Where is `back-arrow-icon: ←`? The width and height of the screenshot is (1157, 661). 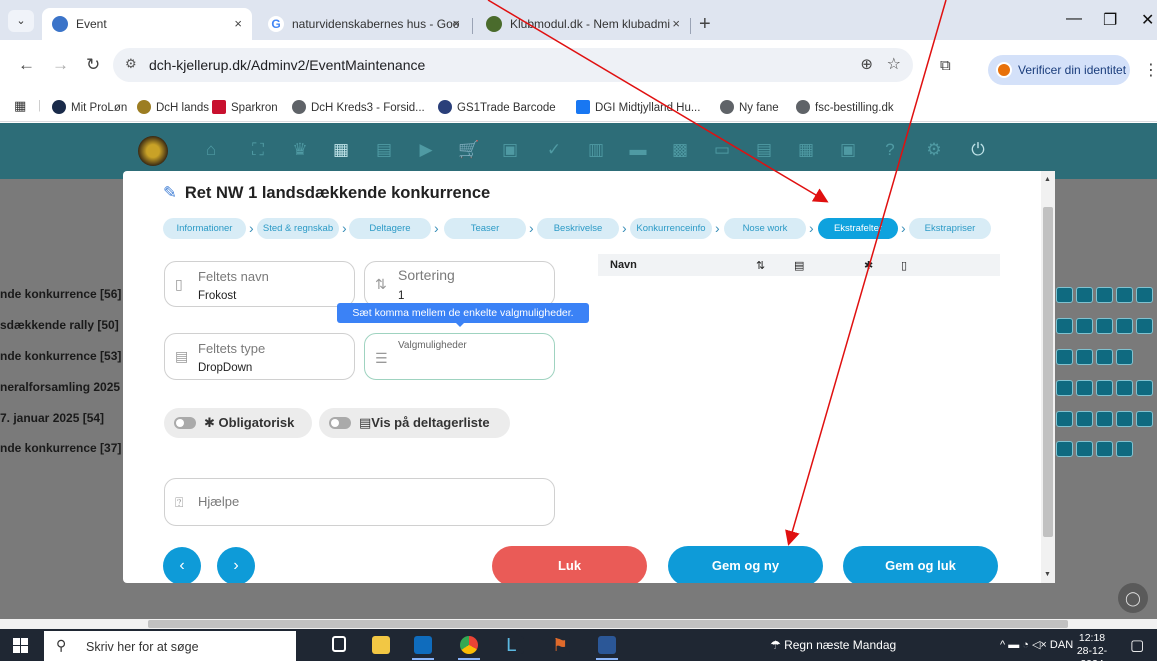
back-arrow-icon: ← is located at coordinates (26, 65).